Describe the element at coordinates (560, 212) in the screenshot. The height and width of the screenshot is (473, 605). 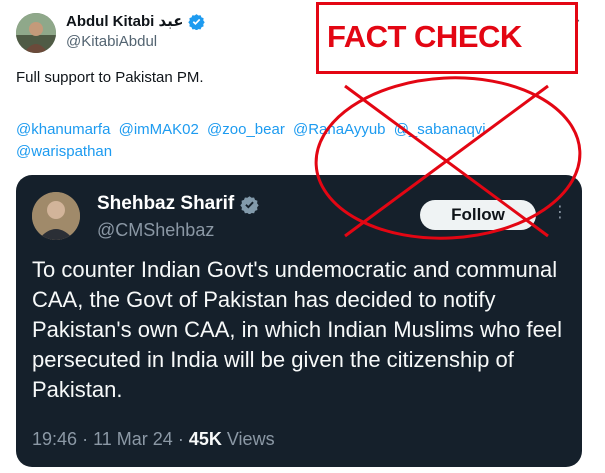
I see `more-options-icon: ⋮` at that location.